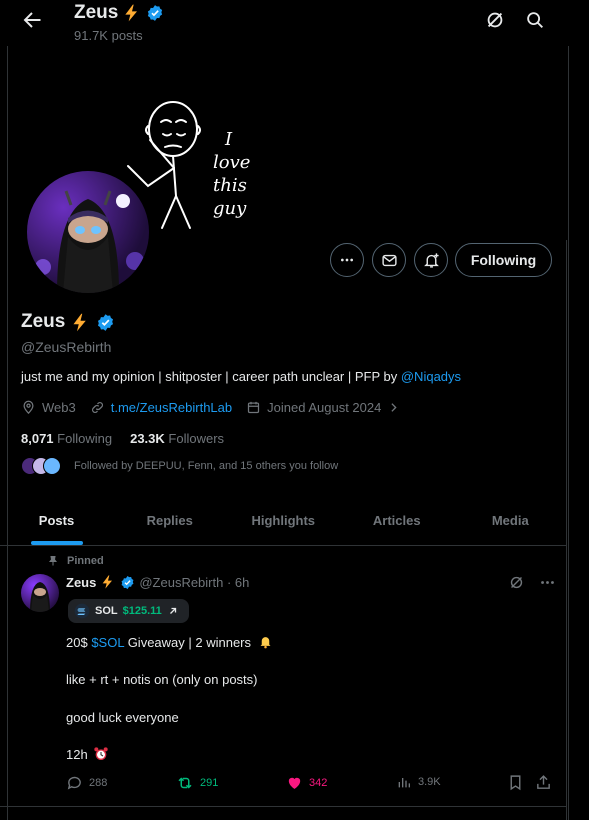  Describe the element at coordinates (503, 260) in the screenshot. I see `following-button: Following` at that location.